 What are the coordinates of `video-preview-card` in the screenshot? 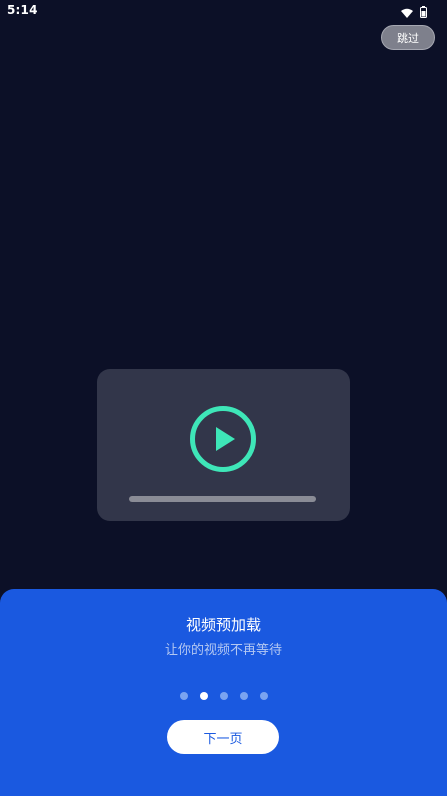 It's located at (223, 445).